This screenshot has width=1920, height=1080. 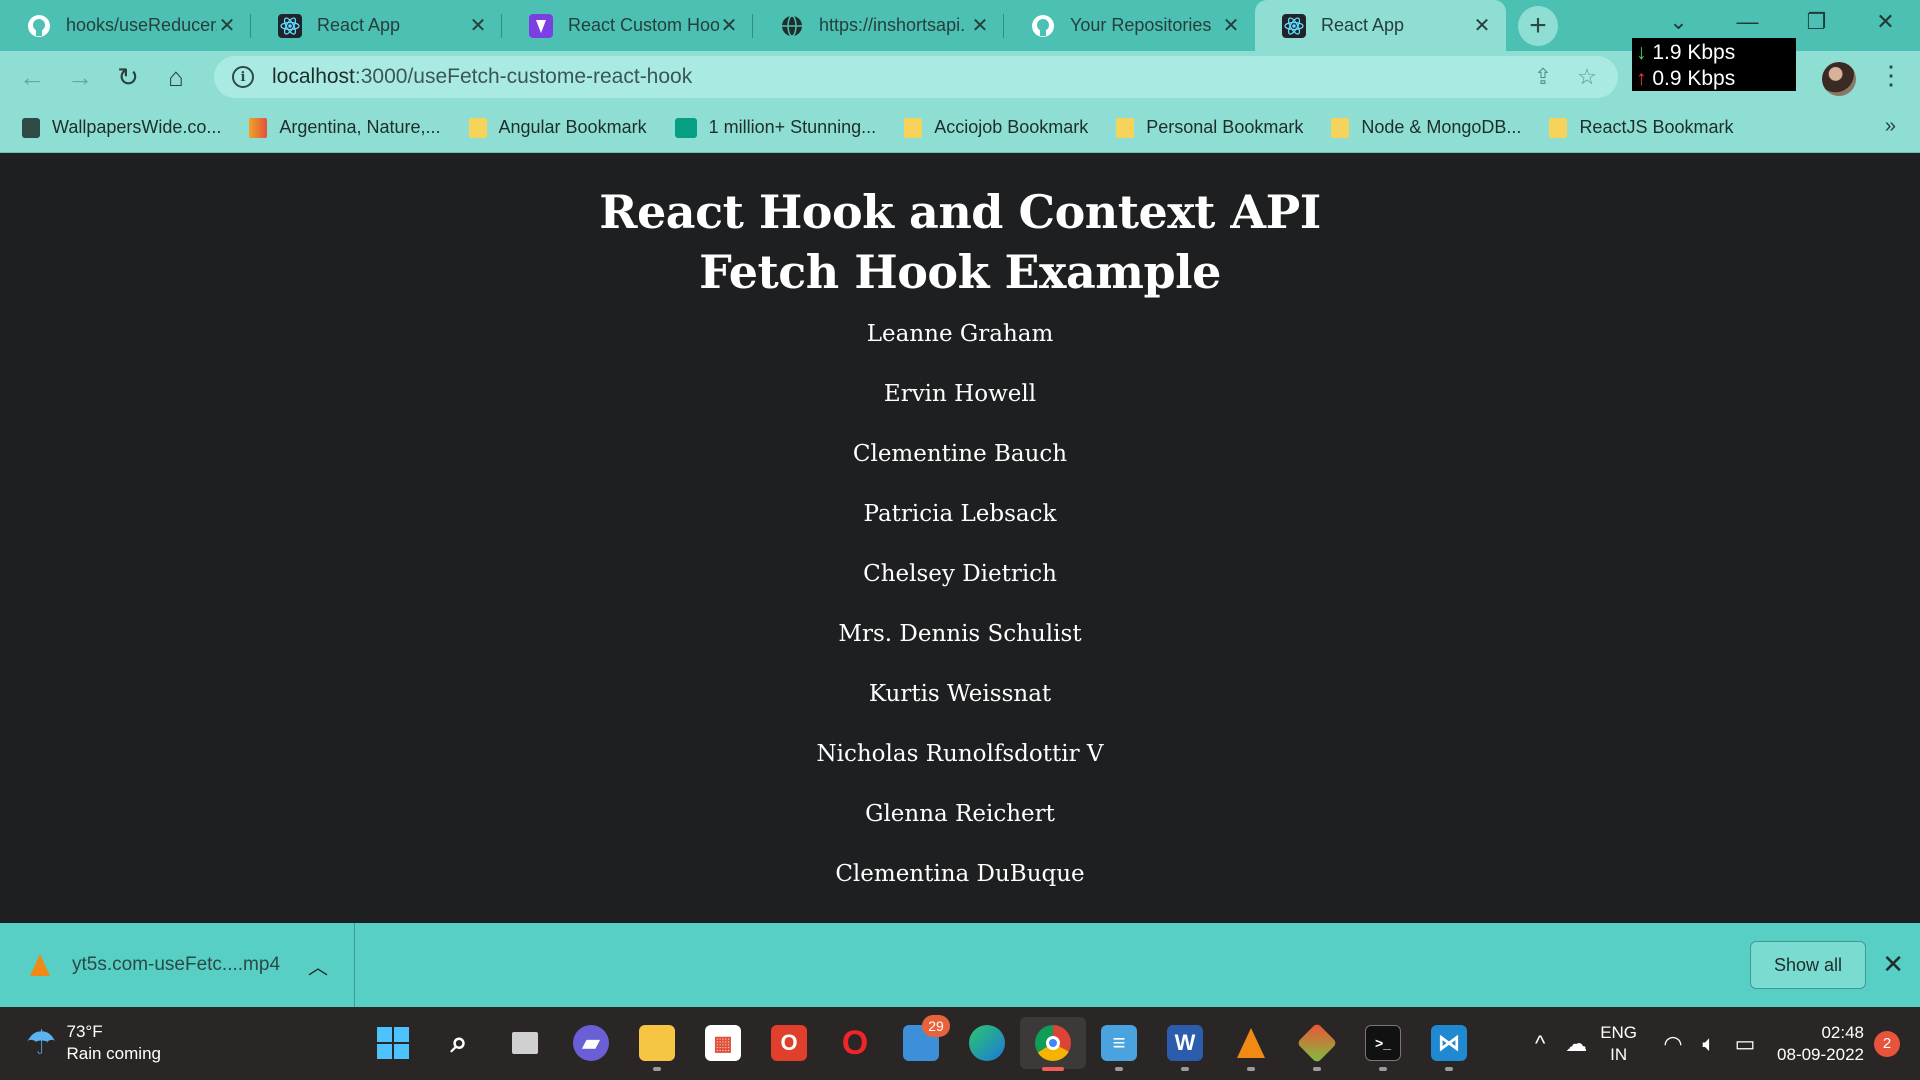 I want to click on bookmark-acciojob: Acciojob Bookmark, so click(x=996, y=127).